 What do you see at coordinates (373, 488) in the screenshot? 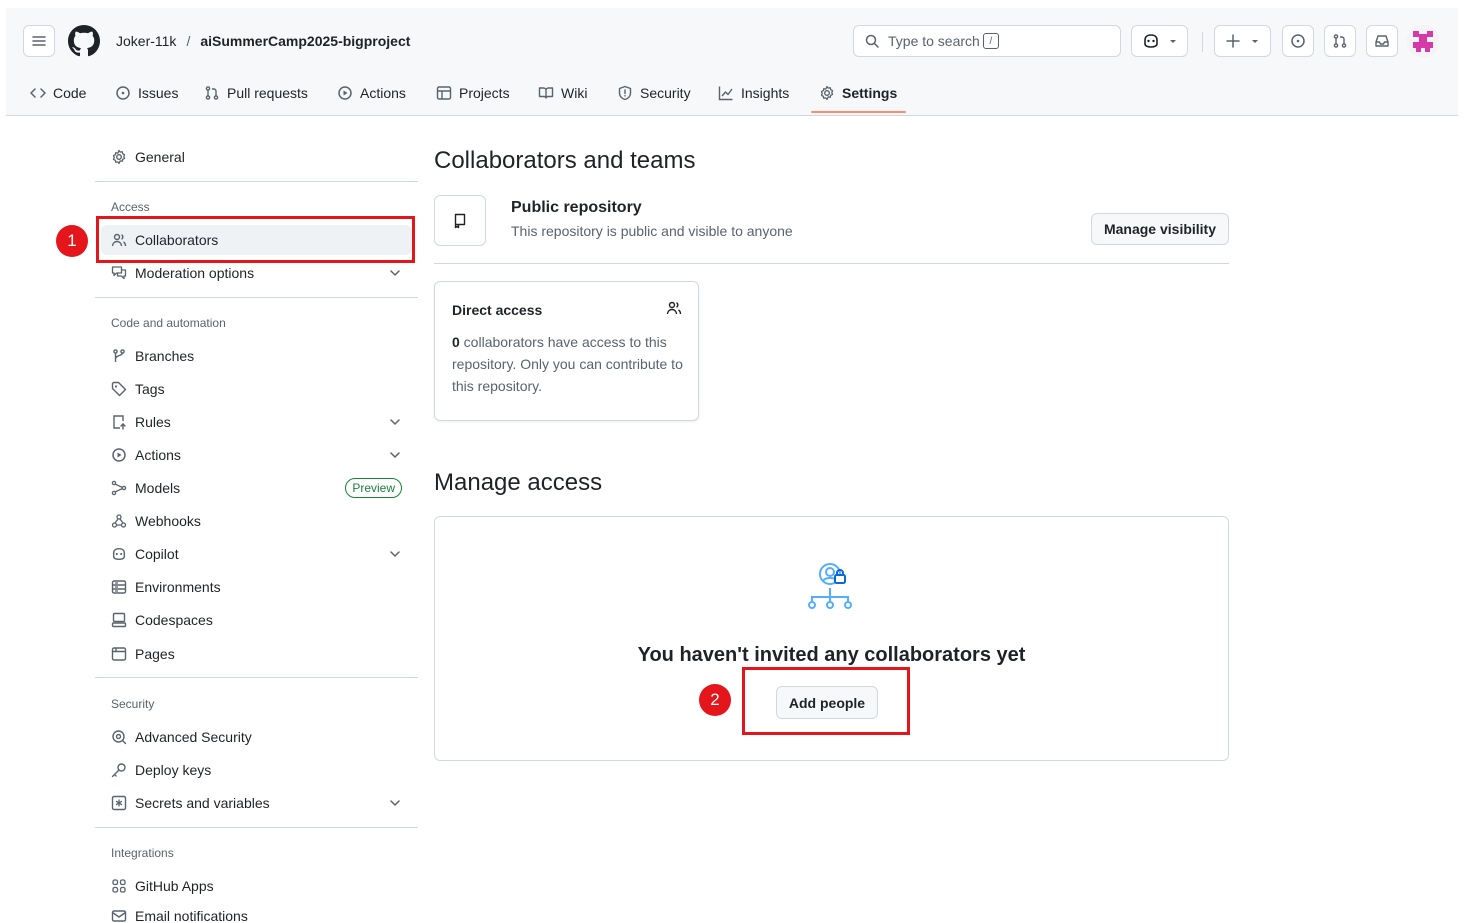
I see `preview-badge: Preview` at bounding box center [373, 488].